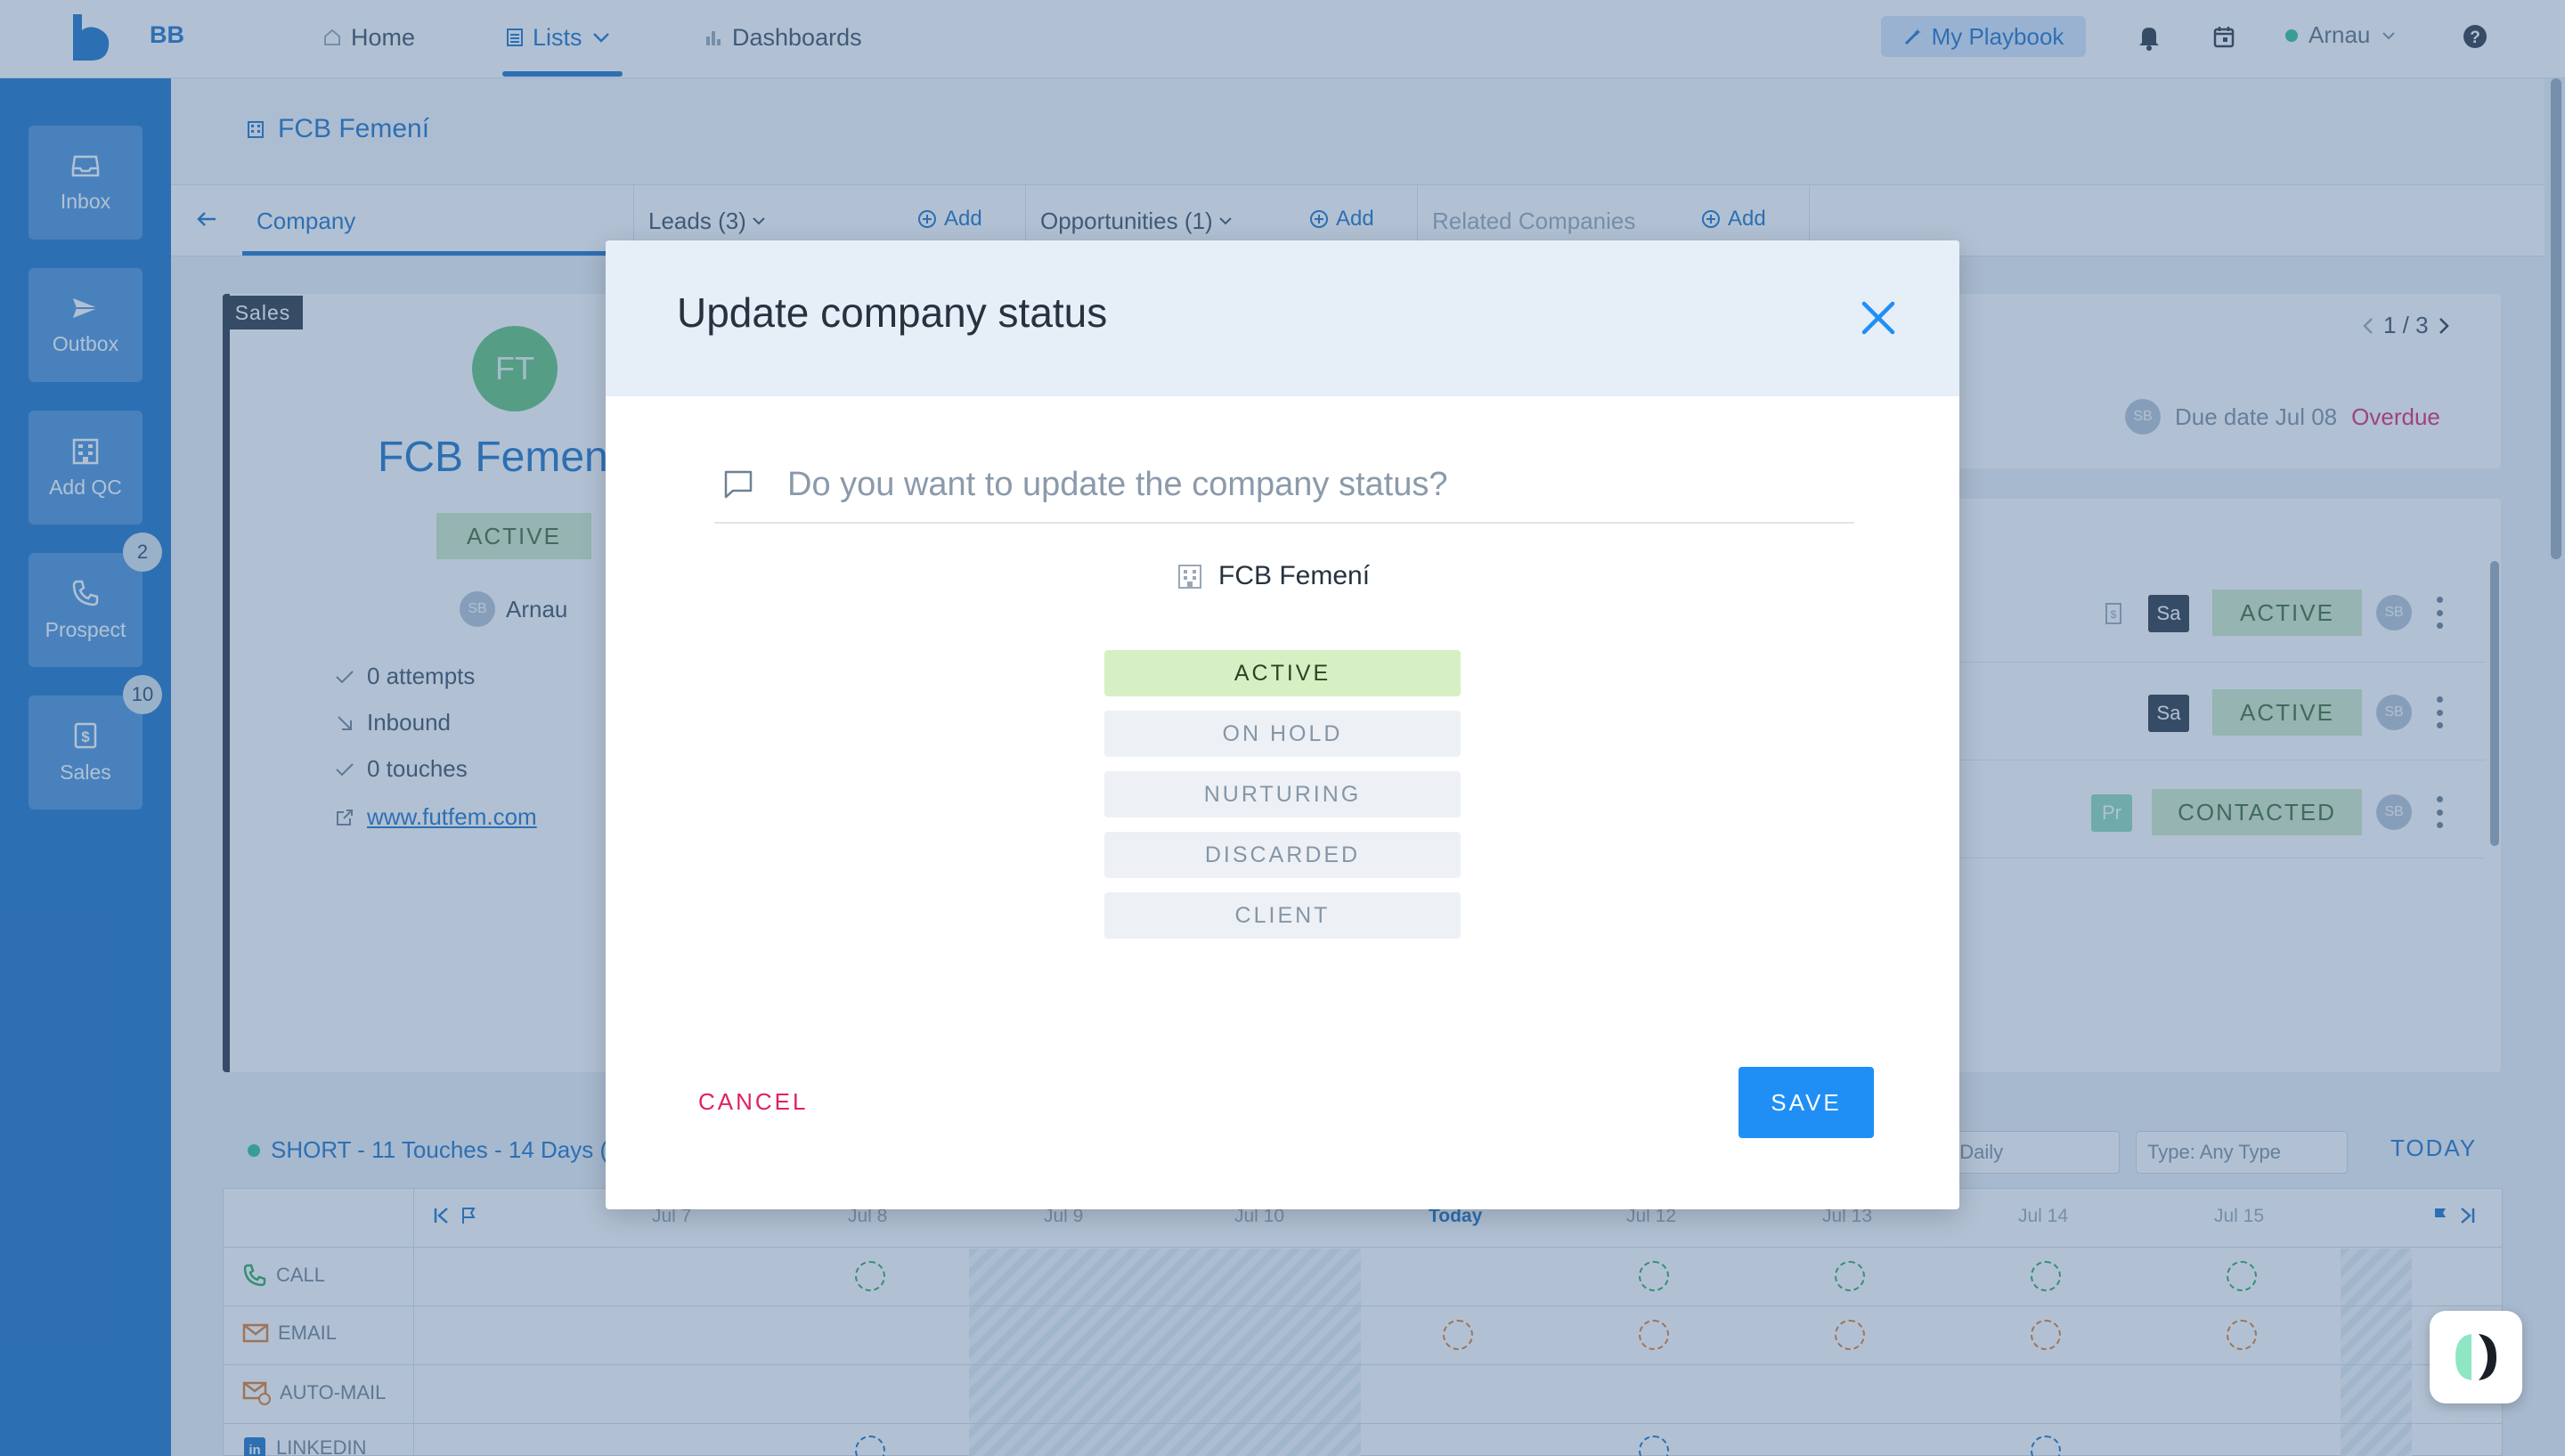 The height and width of the screenshot is (1456, 2565). I want to click on status-option-discarded: DISCARDED, so click(1282, 855).